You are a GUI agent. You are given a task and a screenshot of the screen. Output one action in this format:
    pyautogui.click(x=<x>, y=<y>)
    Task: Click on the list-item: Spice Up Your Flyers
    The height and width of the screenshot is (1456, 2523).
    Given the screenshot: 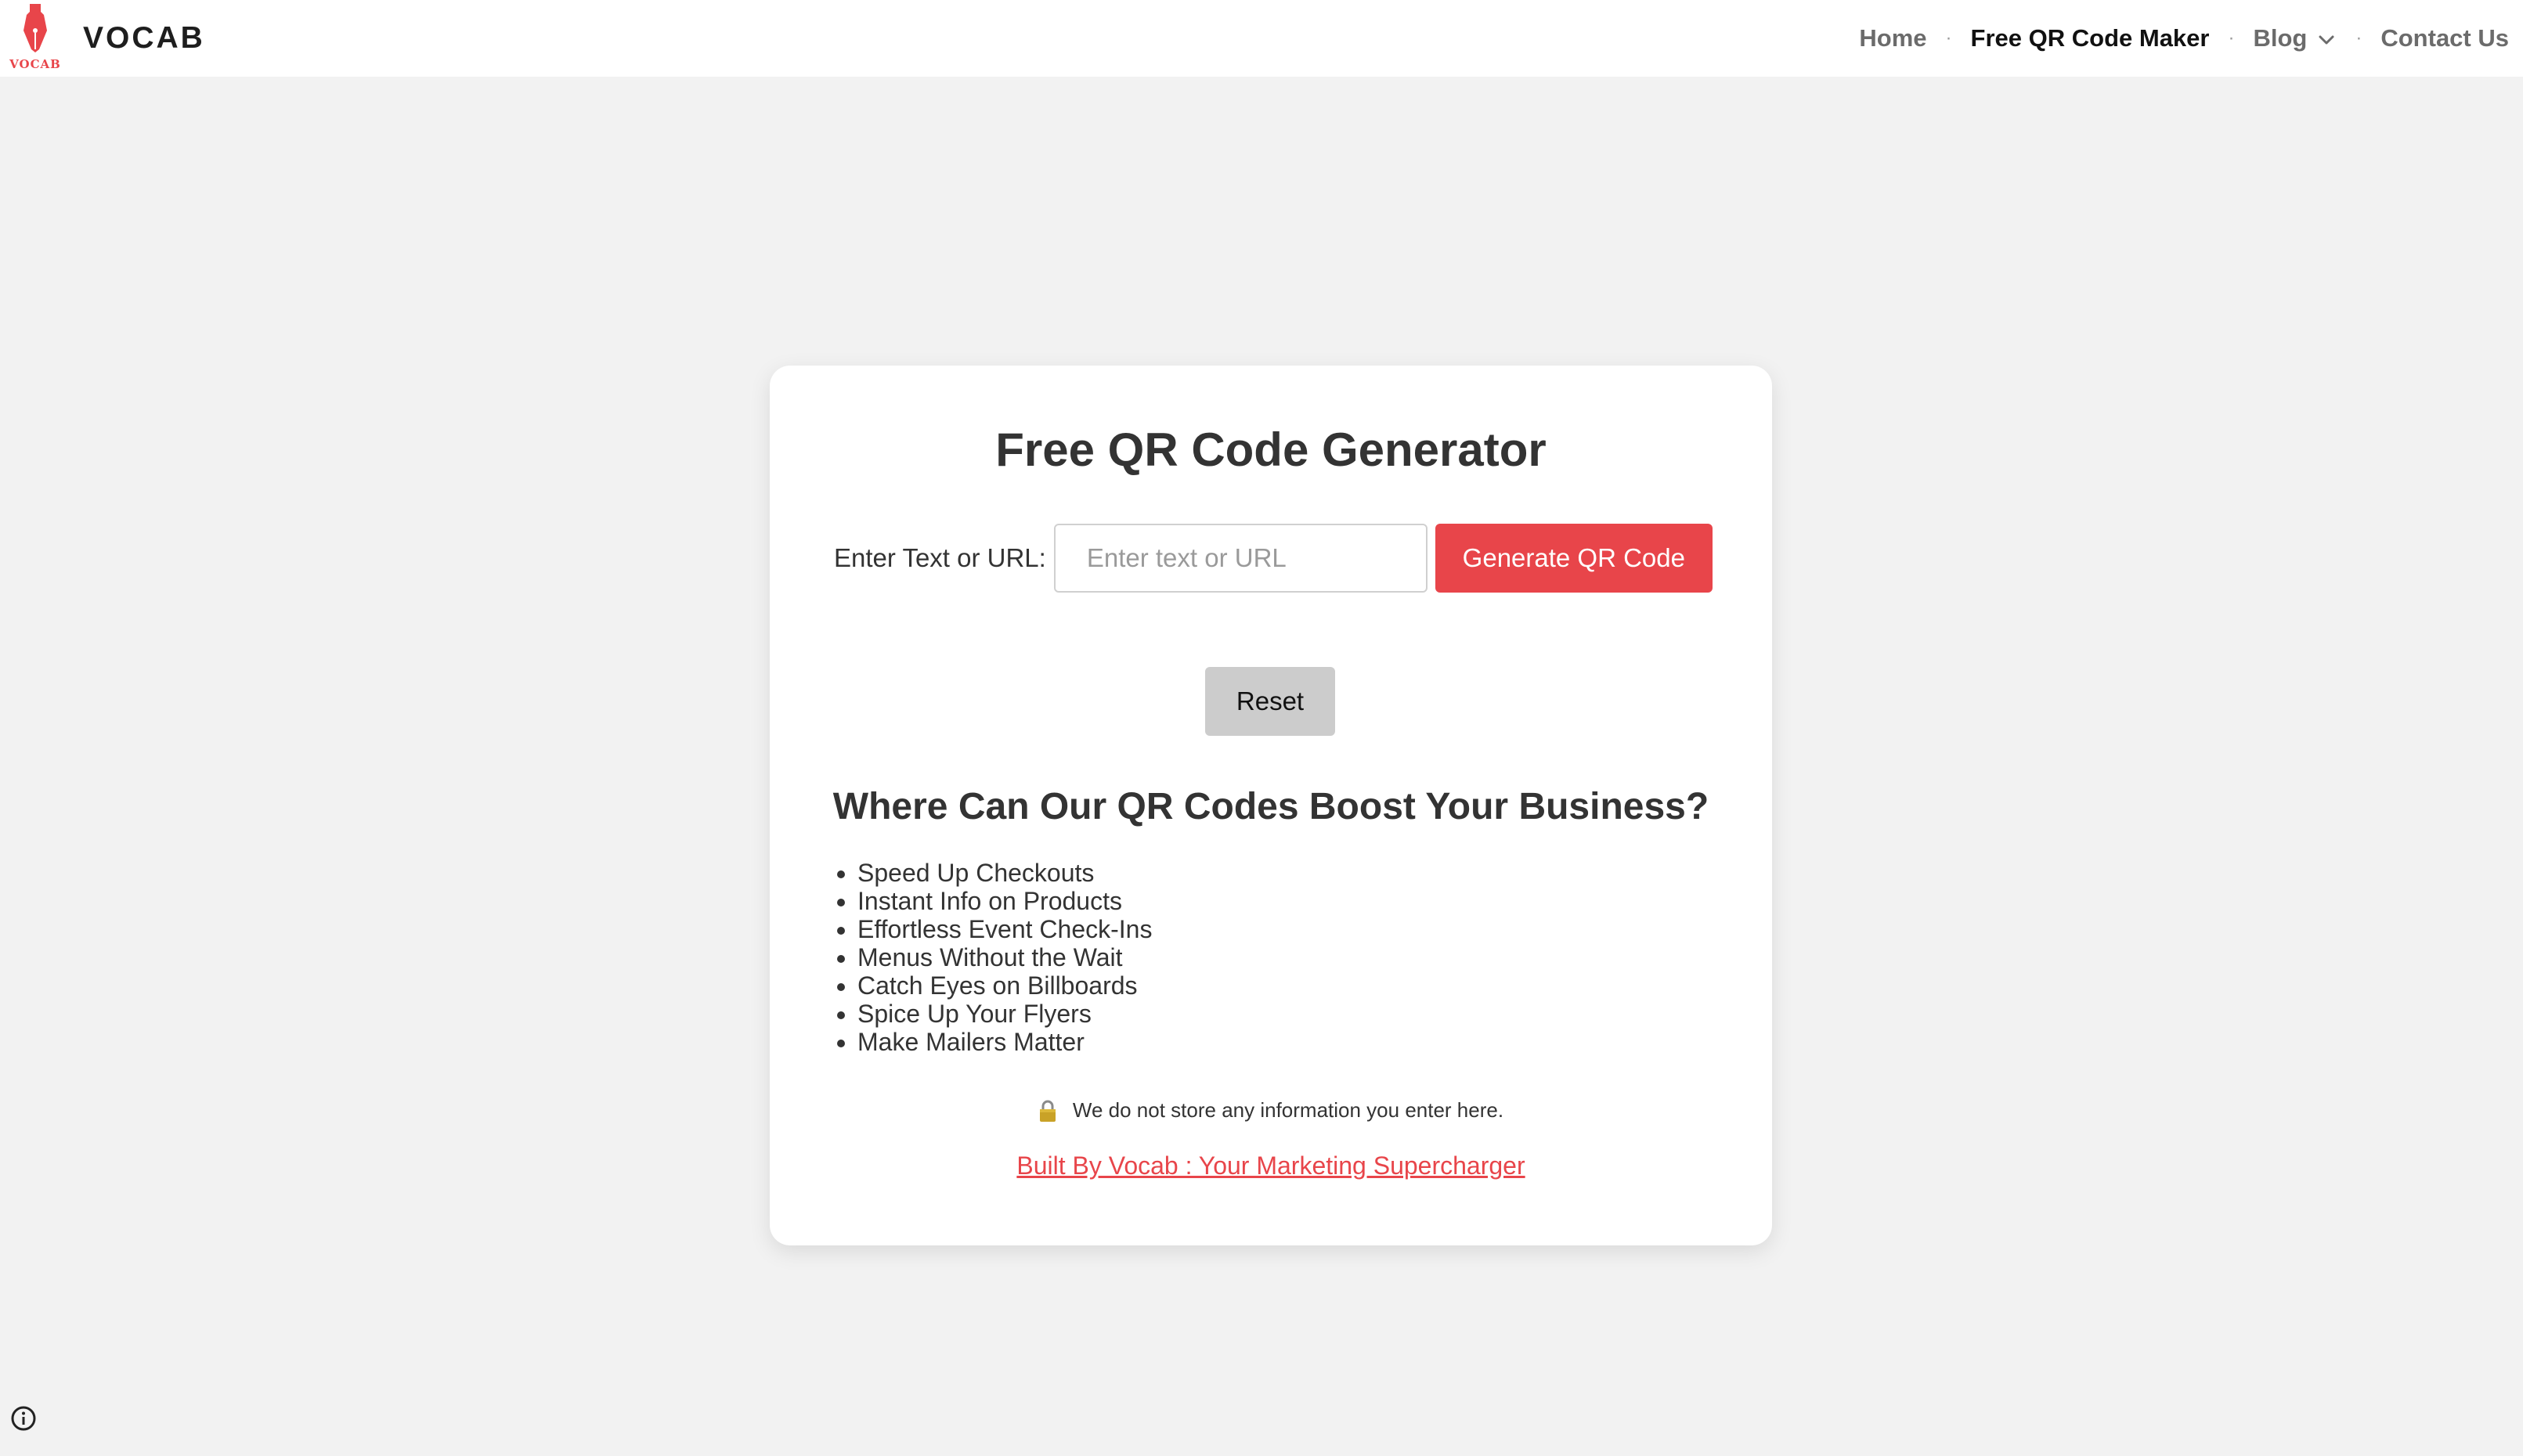 What is the action you would take?
    pyautogui.click(x=1004, y=1014)
    